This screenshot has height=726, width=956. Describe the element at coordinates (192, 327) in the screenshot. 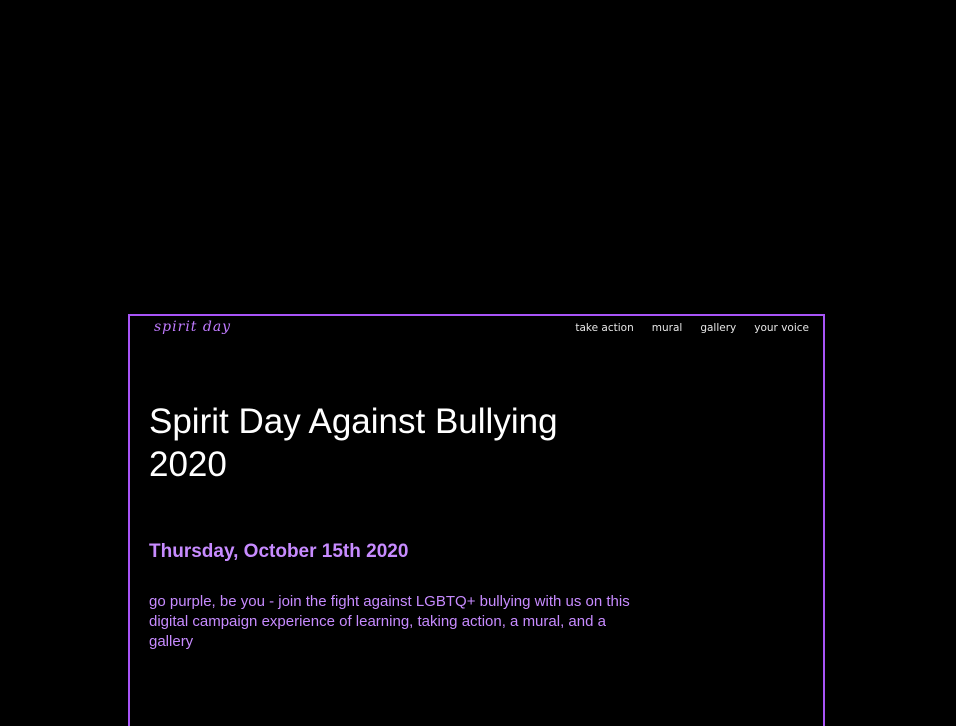

I see `site-logo: spirit day` at that location.